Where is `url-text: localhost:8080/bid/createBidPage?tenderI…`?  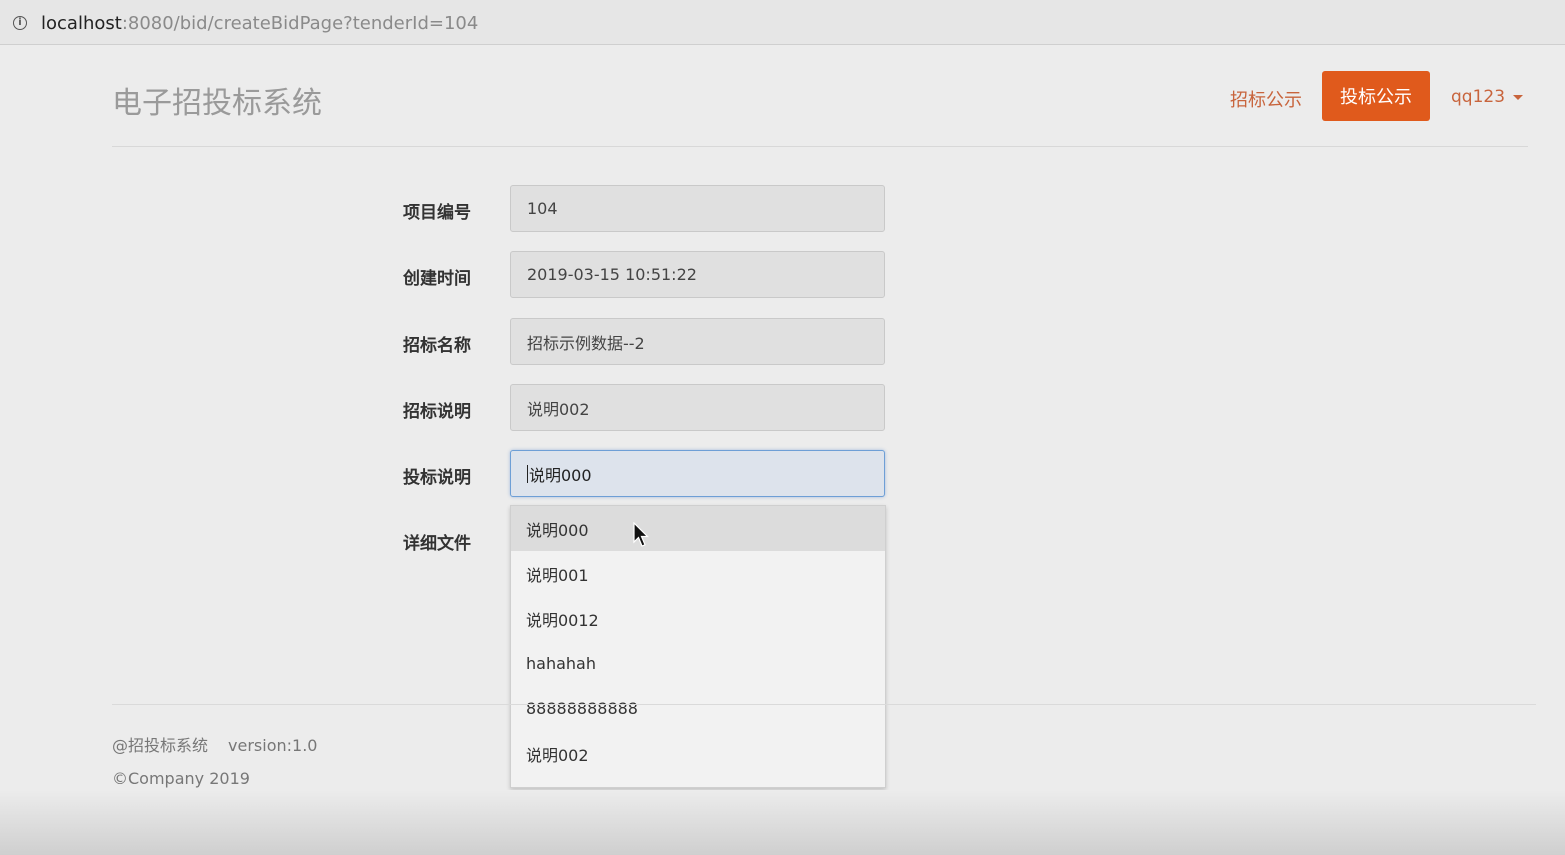 url-text: localhost:8080/bid/createBidPage?tenderI… is located at coordinates (259, 23).